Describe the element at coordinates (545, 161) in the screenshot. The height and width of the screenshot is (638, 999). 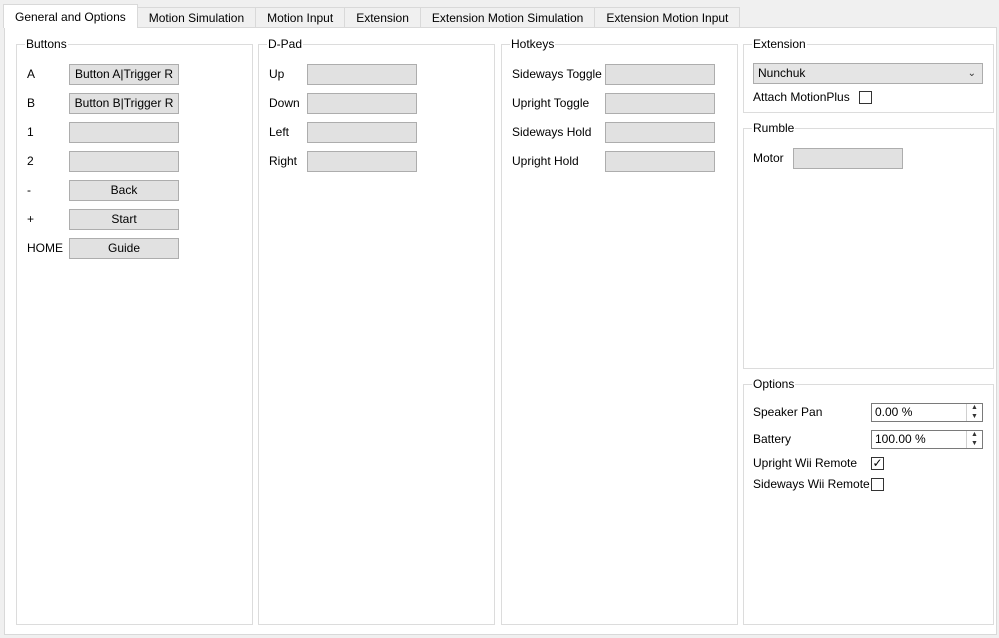
I see `hotkey-label-upright-hold: Upright Hold` at that location.